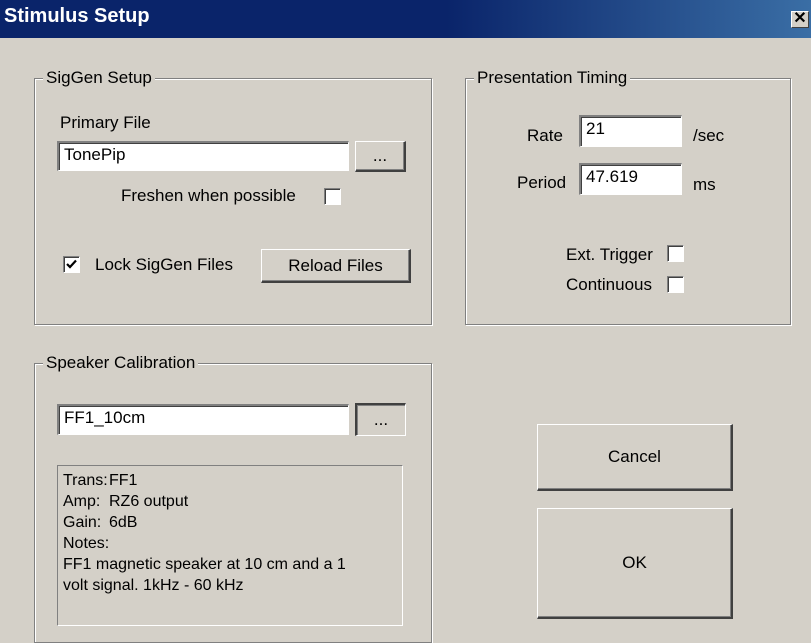  Describe the element at coordinates (635, 457) in the screenshot. I see `cancel-button: Cancel` at that location.